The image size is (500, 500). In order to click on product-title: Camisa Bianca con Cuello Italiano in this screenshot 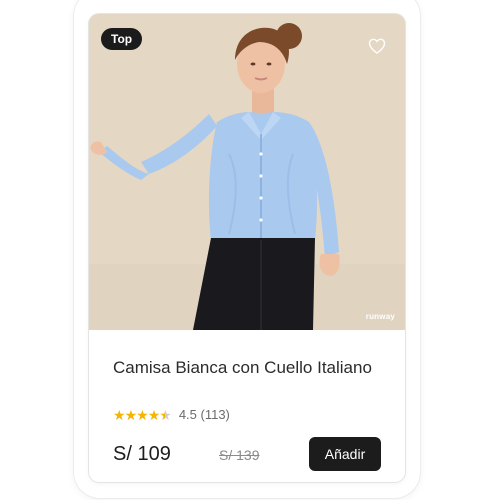, I will do `click(242, 368)`.